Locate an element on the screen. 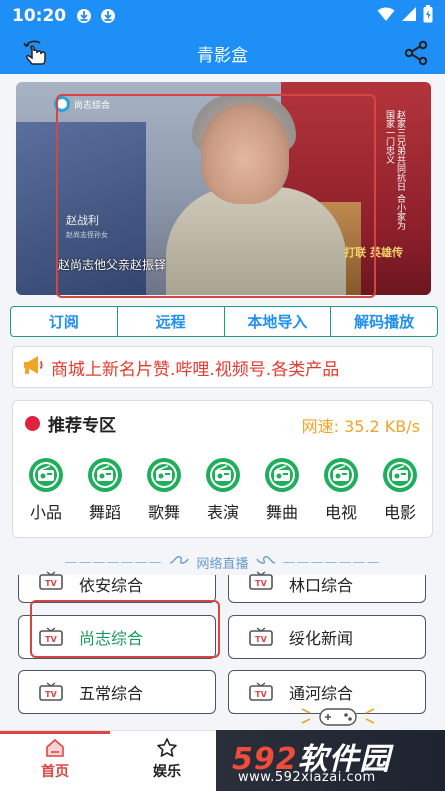 This screenshot has width=445, height=791. tab-decode-play: 解码播放 is located at coordinates (384, 321).